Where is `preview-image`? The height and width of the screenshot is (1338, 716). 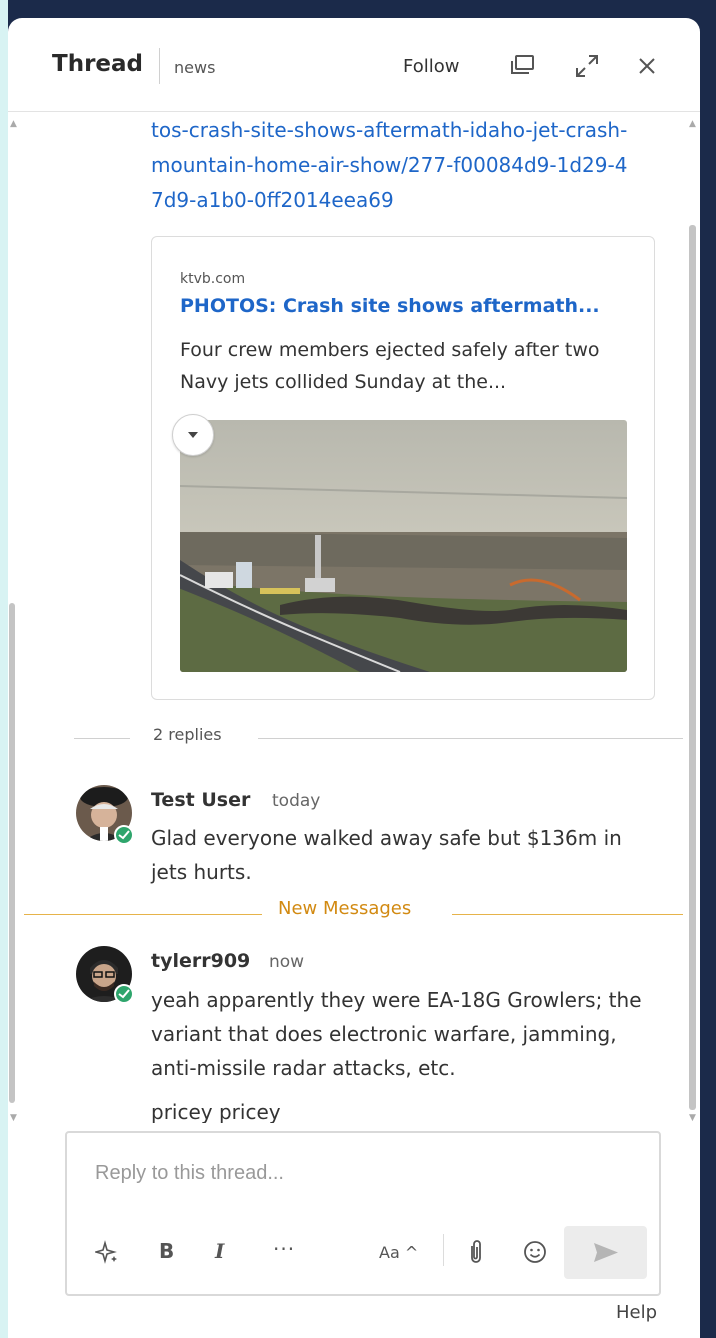 preview-image is located at coordinates (403, 546).